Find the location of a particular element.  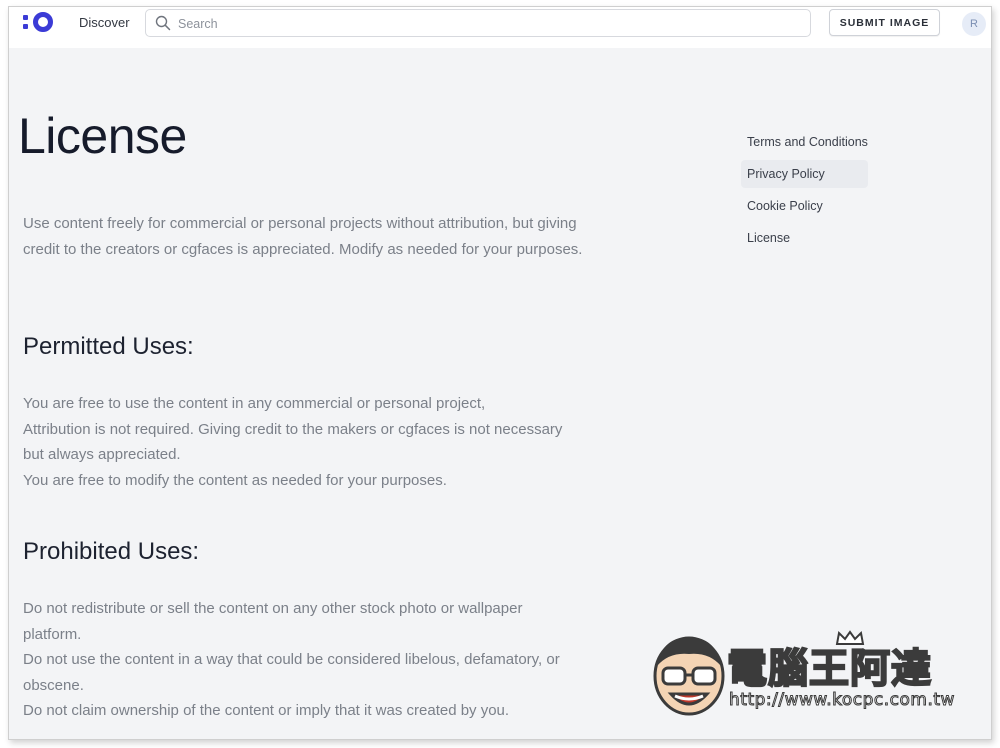

search-icon is located at coordinates (163, 23).